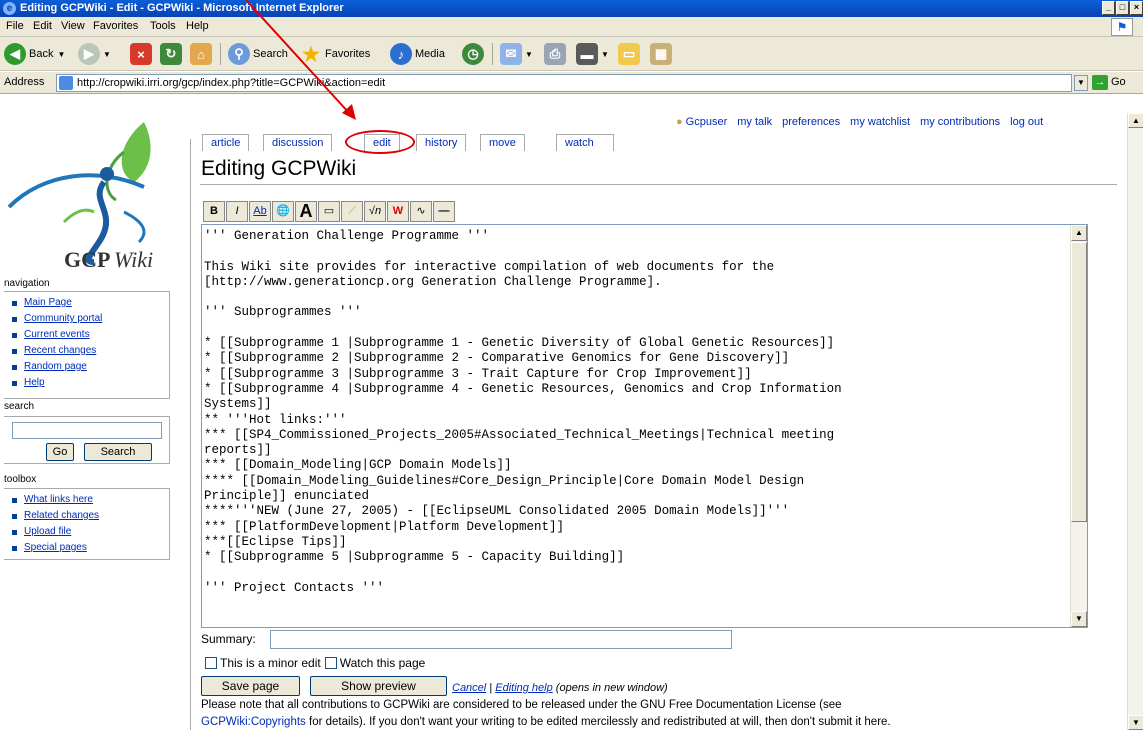 The height and width of the screenshot is (730, 1143). What do you see at coordinates (211, 663) in the screenshot?
I see `minor-edit-checkbox` at bounding box center [211, 663].